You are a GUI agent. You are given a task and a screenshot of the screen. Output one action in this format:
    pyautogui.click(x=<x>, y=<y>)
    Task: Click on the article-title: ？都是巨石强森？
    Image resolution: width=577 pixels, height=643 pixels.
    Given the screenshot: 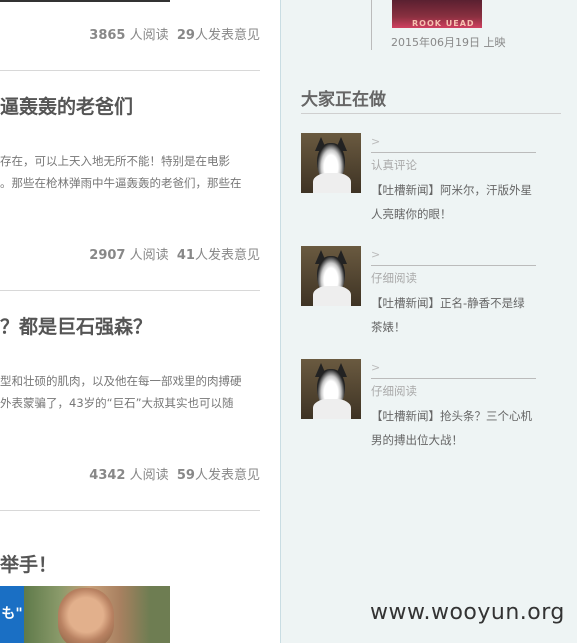 What is the action you would take?
    pyautogui.click(x=130, y=325)
    